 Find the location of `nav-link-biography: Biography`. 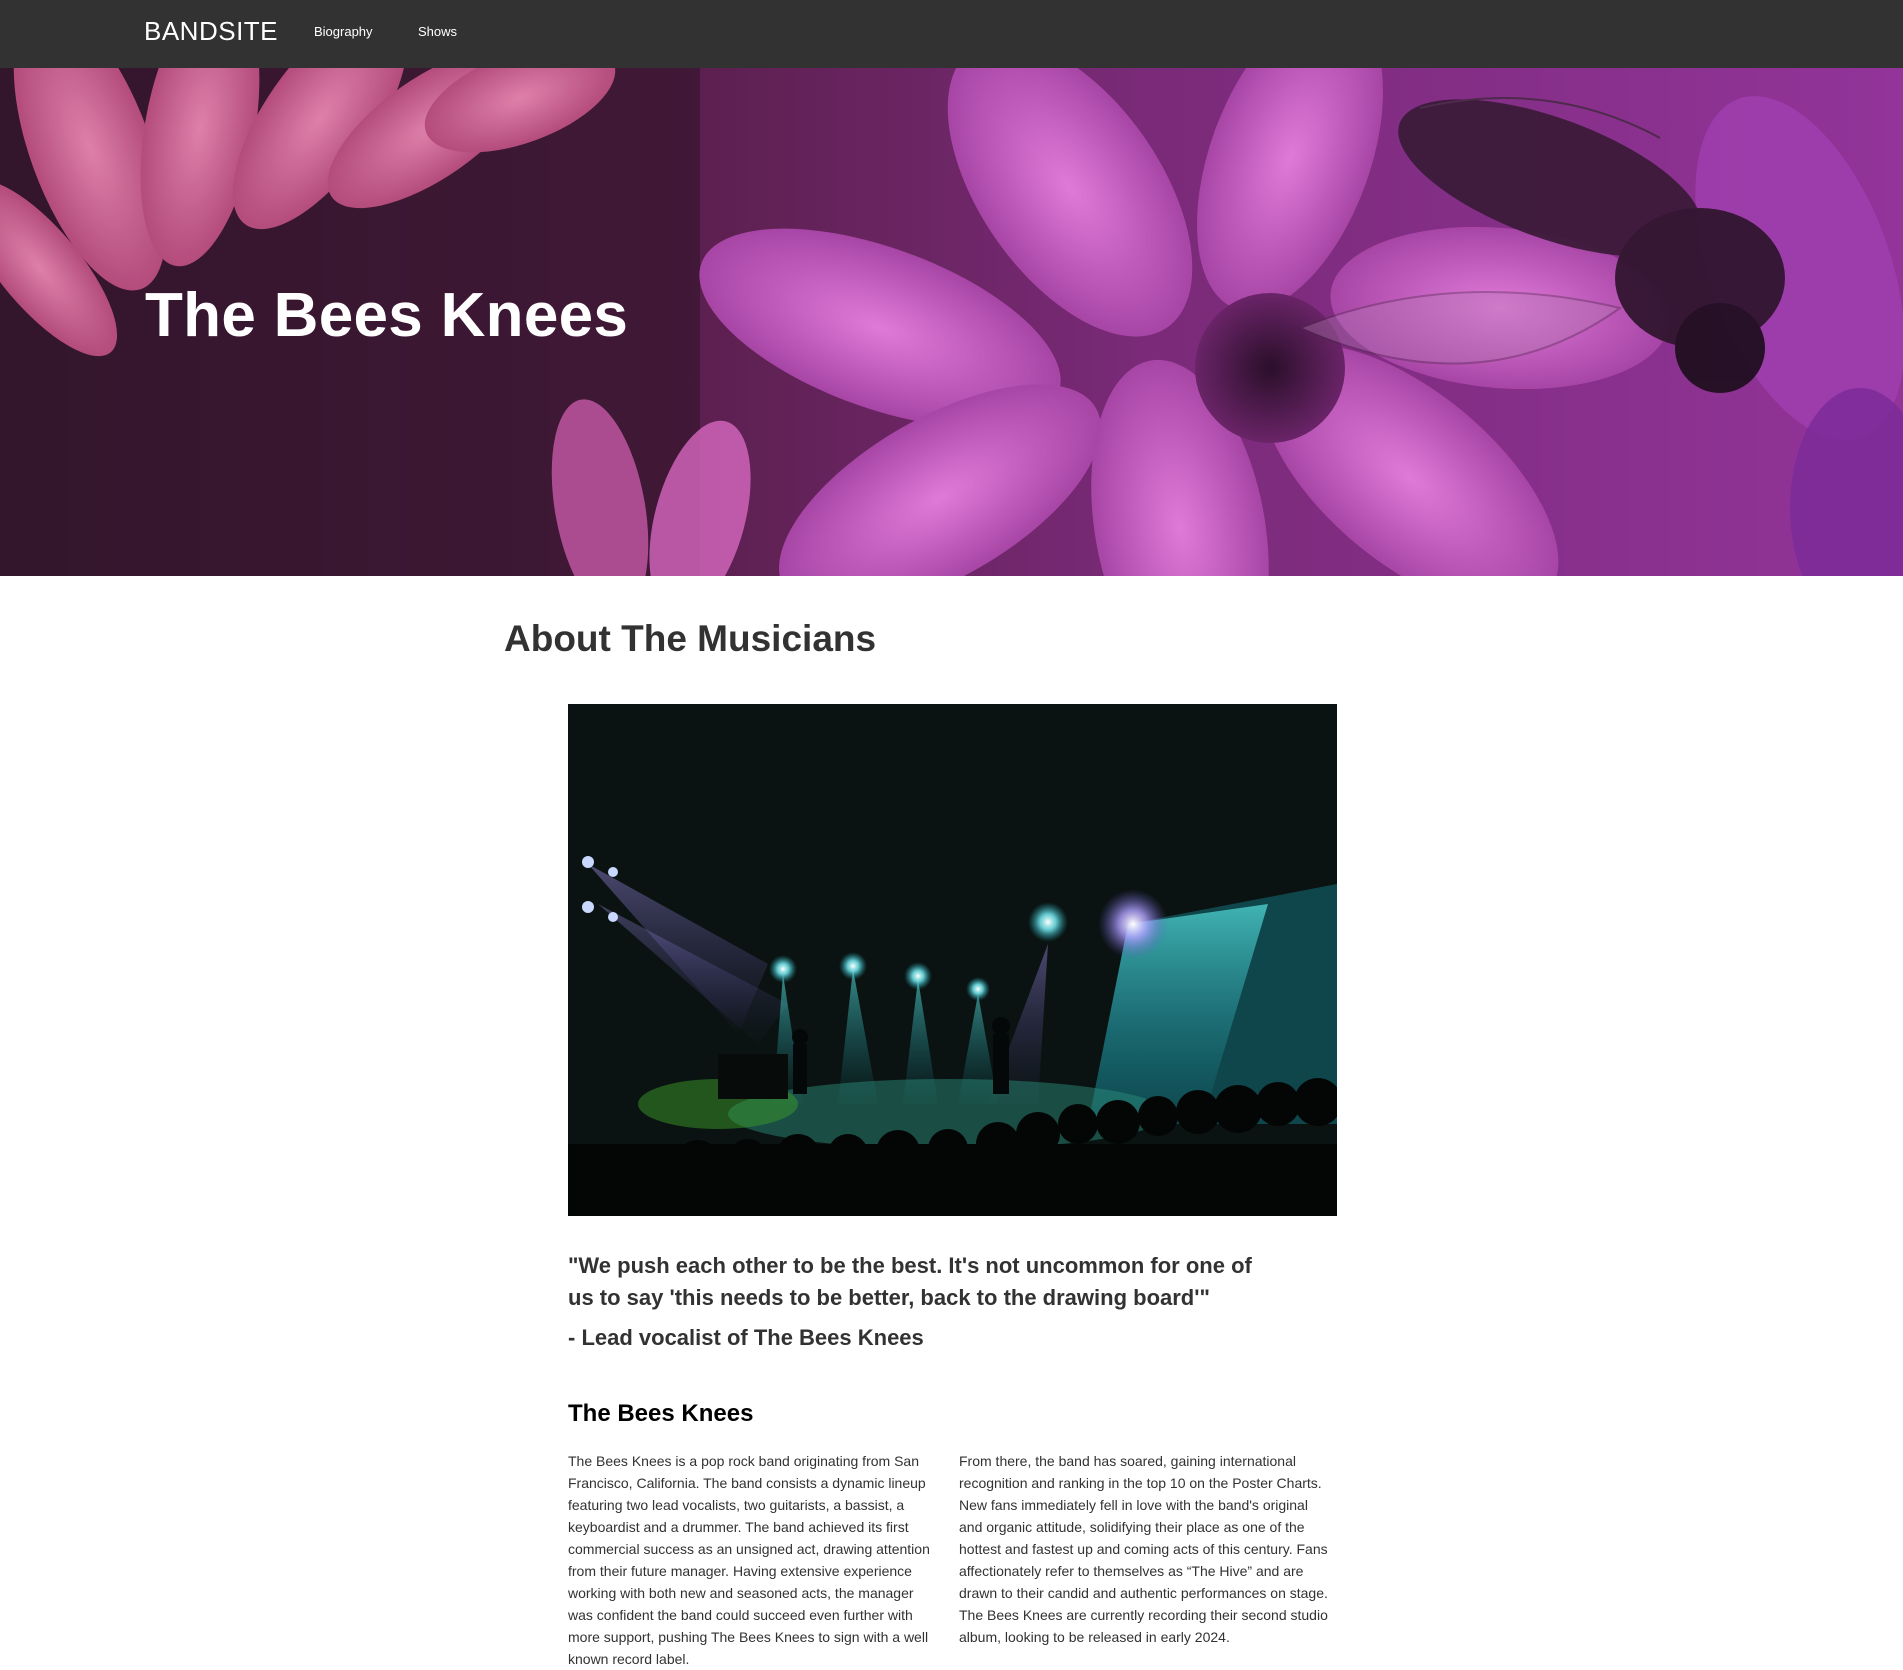

nav-link-biography: Biography is located at coordinates (343, 31).